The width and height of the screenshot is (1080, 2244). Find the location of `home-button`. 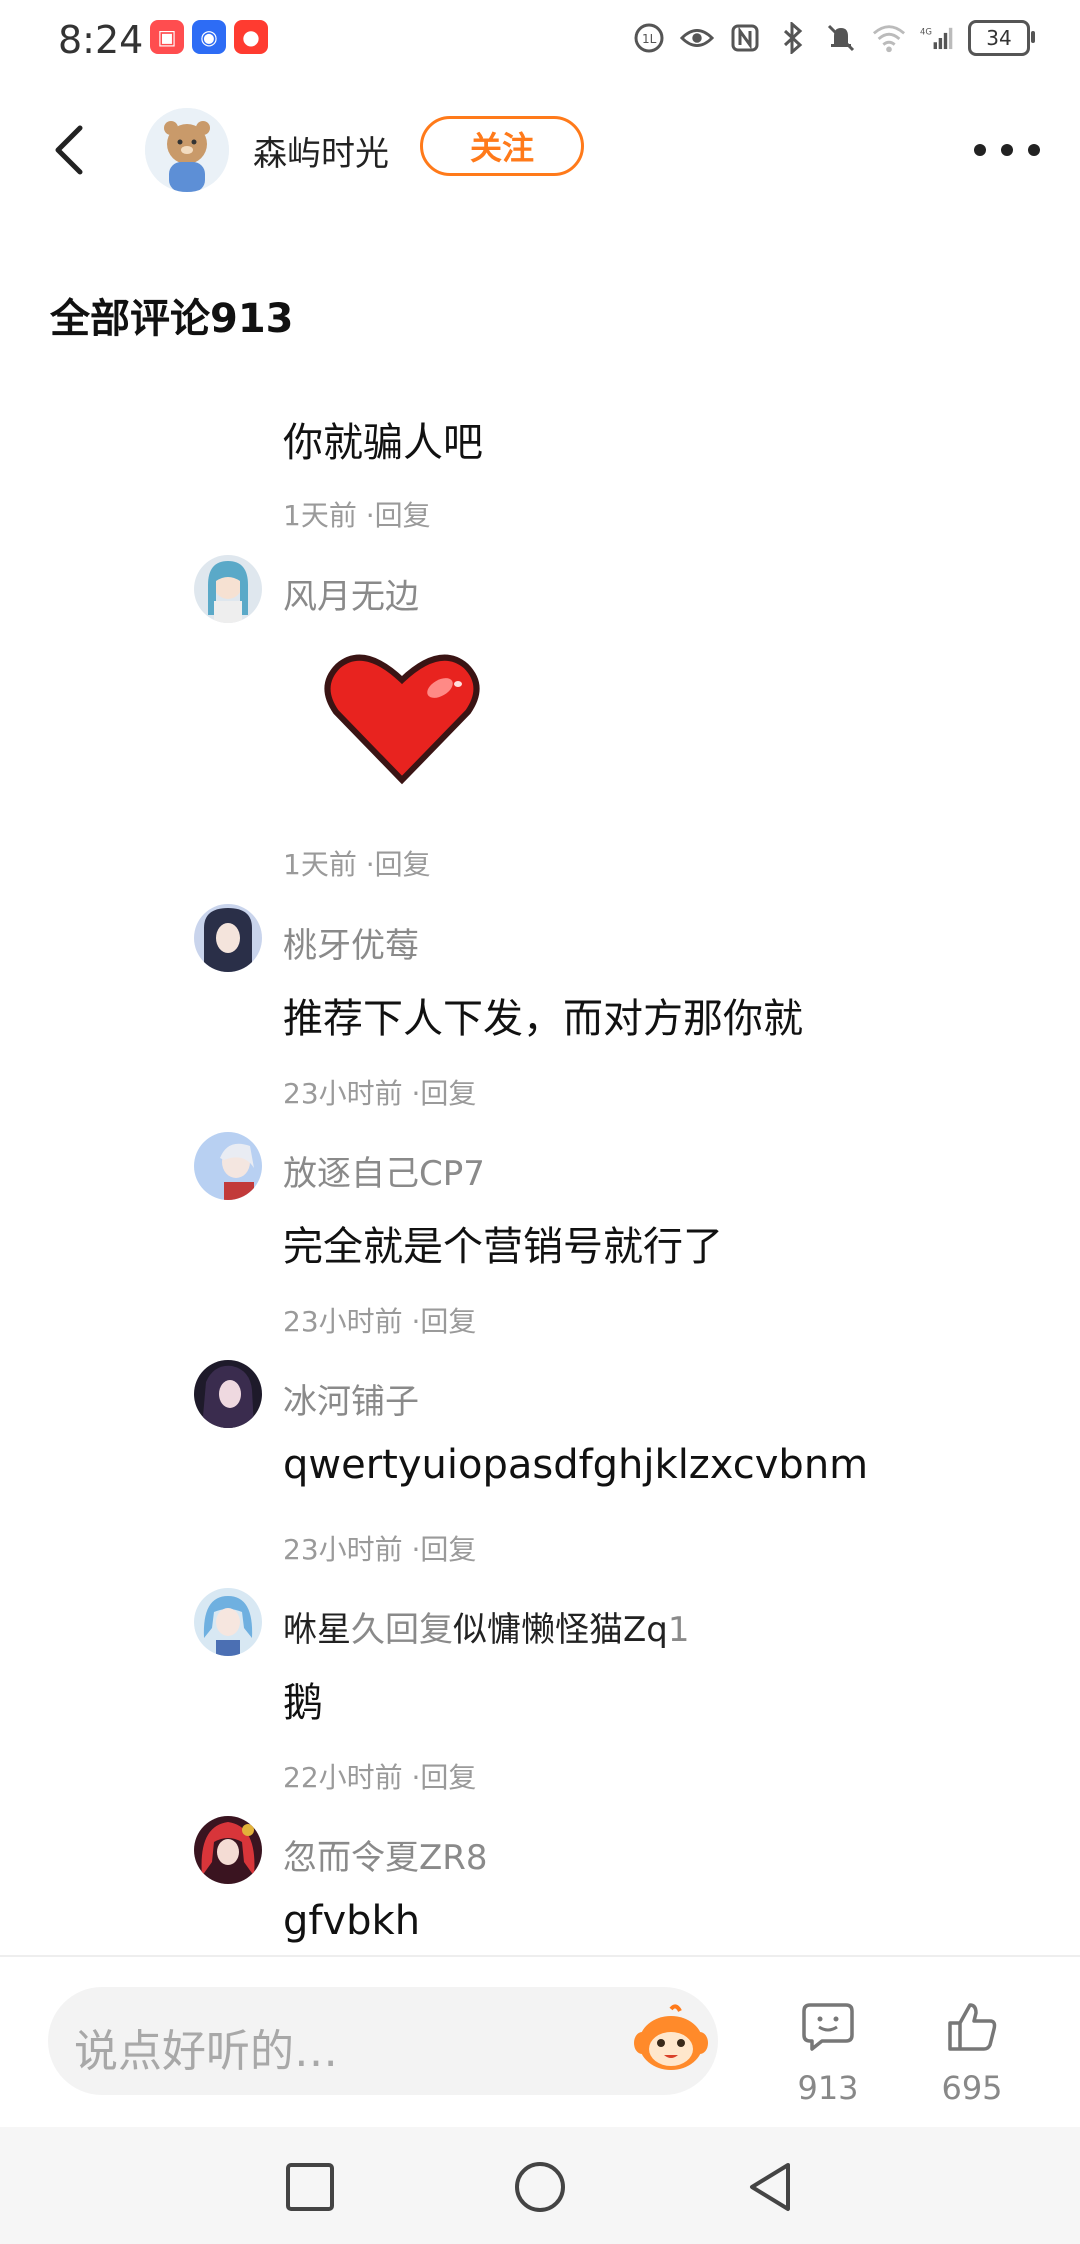

home-button is located at coordinates (540, 2187).